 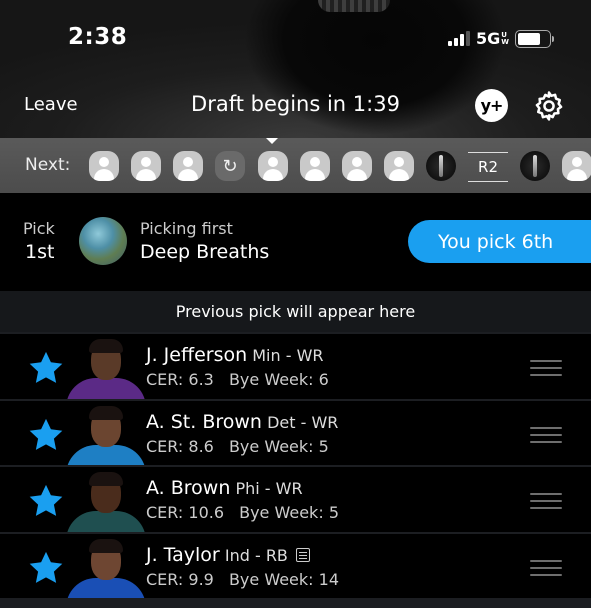 What do you see at coordinates (534, 38) in the screenshot?
I see `battery-icon` at bounding box center [534, 38].